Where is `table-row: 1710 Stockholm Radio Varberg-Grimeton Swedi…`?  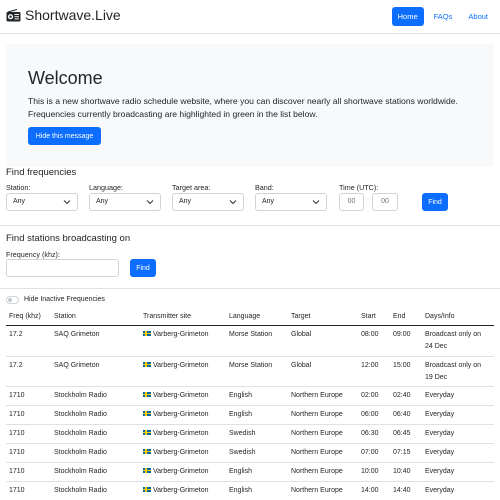
table-row: 1710 Stockholm Radio Varberg-Grimeton Swedi… is located at coordinates (250, 434).